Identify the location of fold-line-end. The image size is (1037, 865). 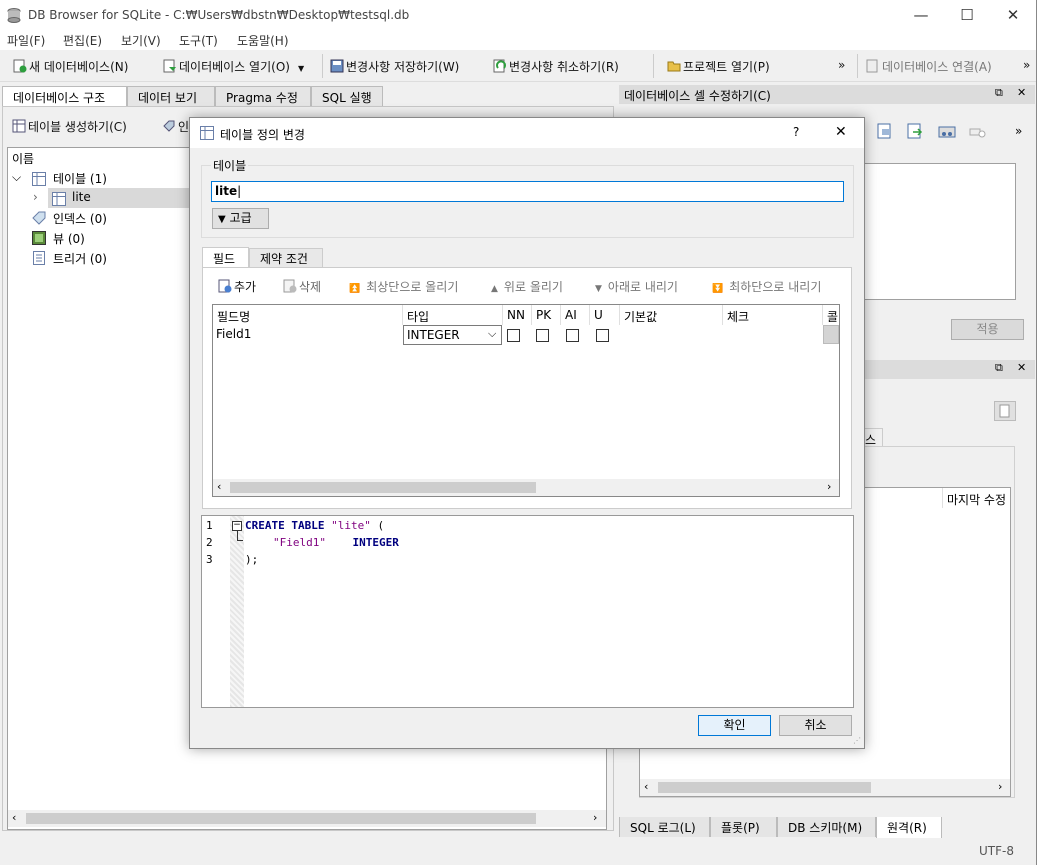
(240, 540).